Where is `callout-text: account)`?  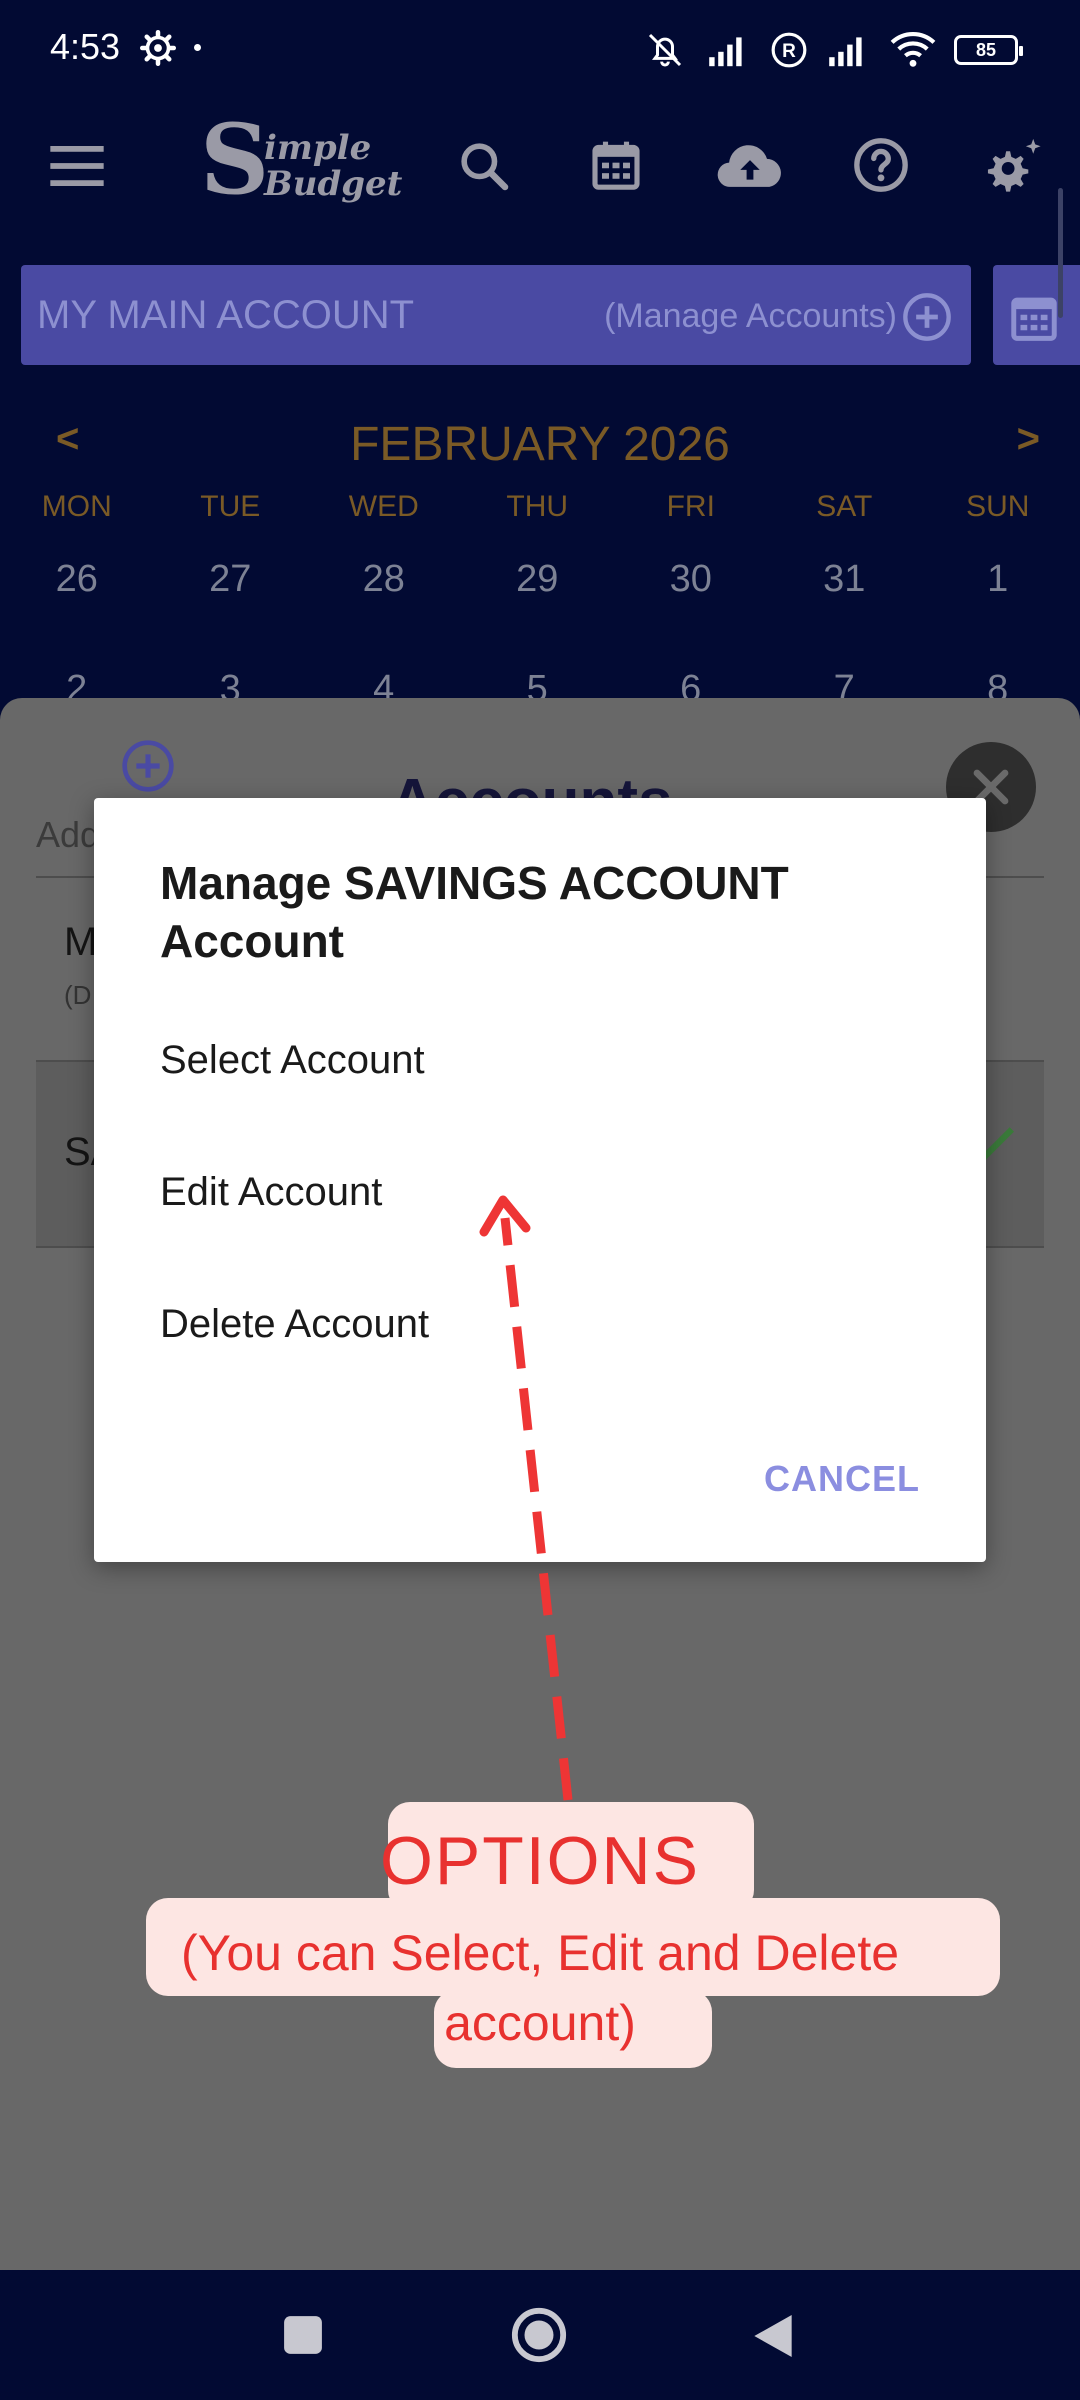 callout-text: account) is located at coordinates (540, 2023).